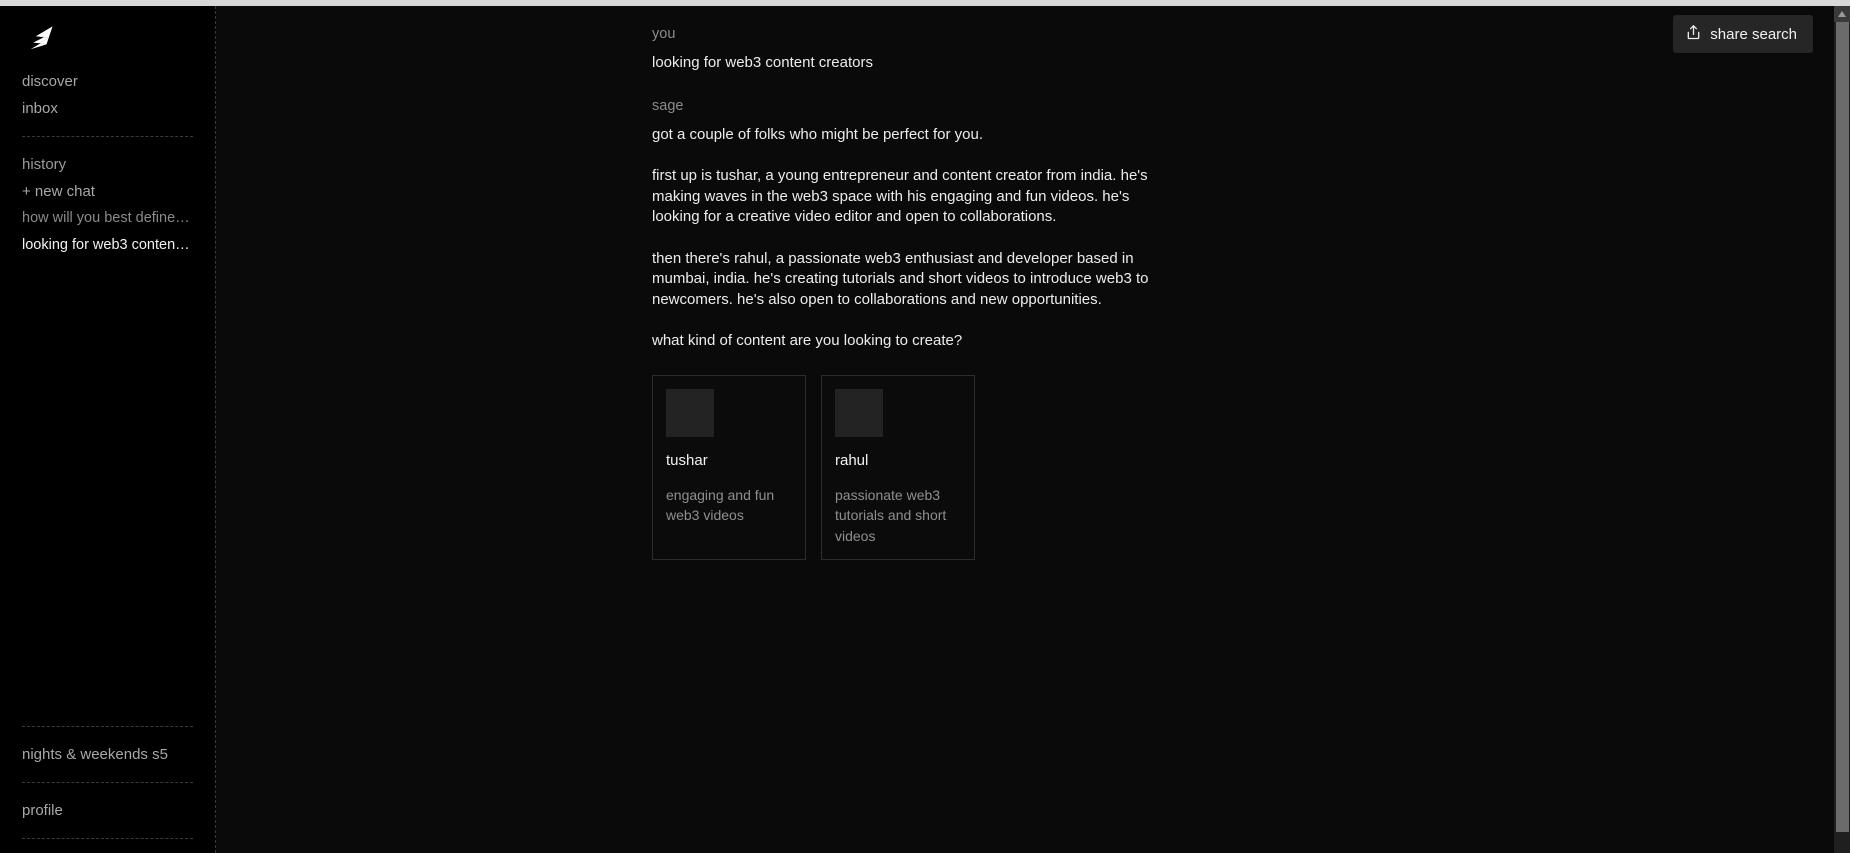 The height and width of the screenshot is (853, 1850). I want to click on sidebar-primary-nav: discover inbox, so click(107, 95).